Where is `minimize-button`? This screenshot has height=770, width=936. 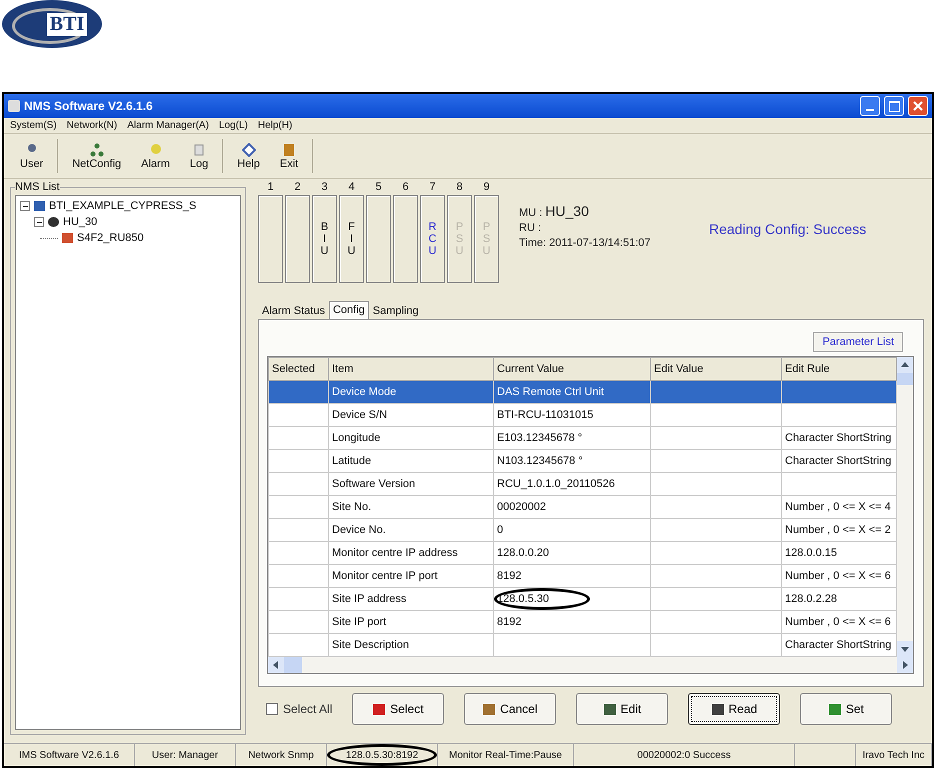 minimize-button is located at coordinates (870, 106).